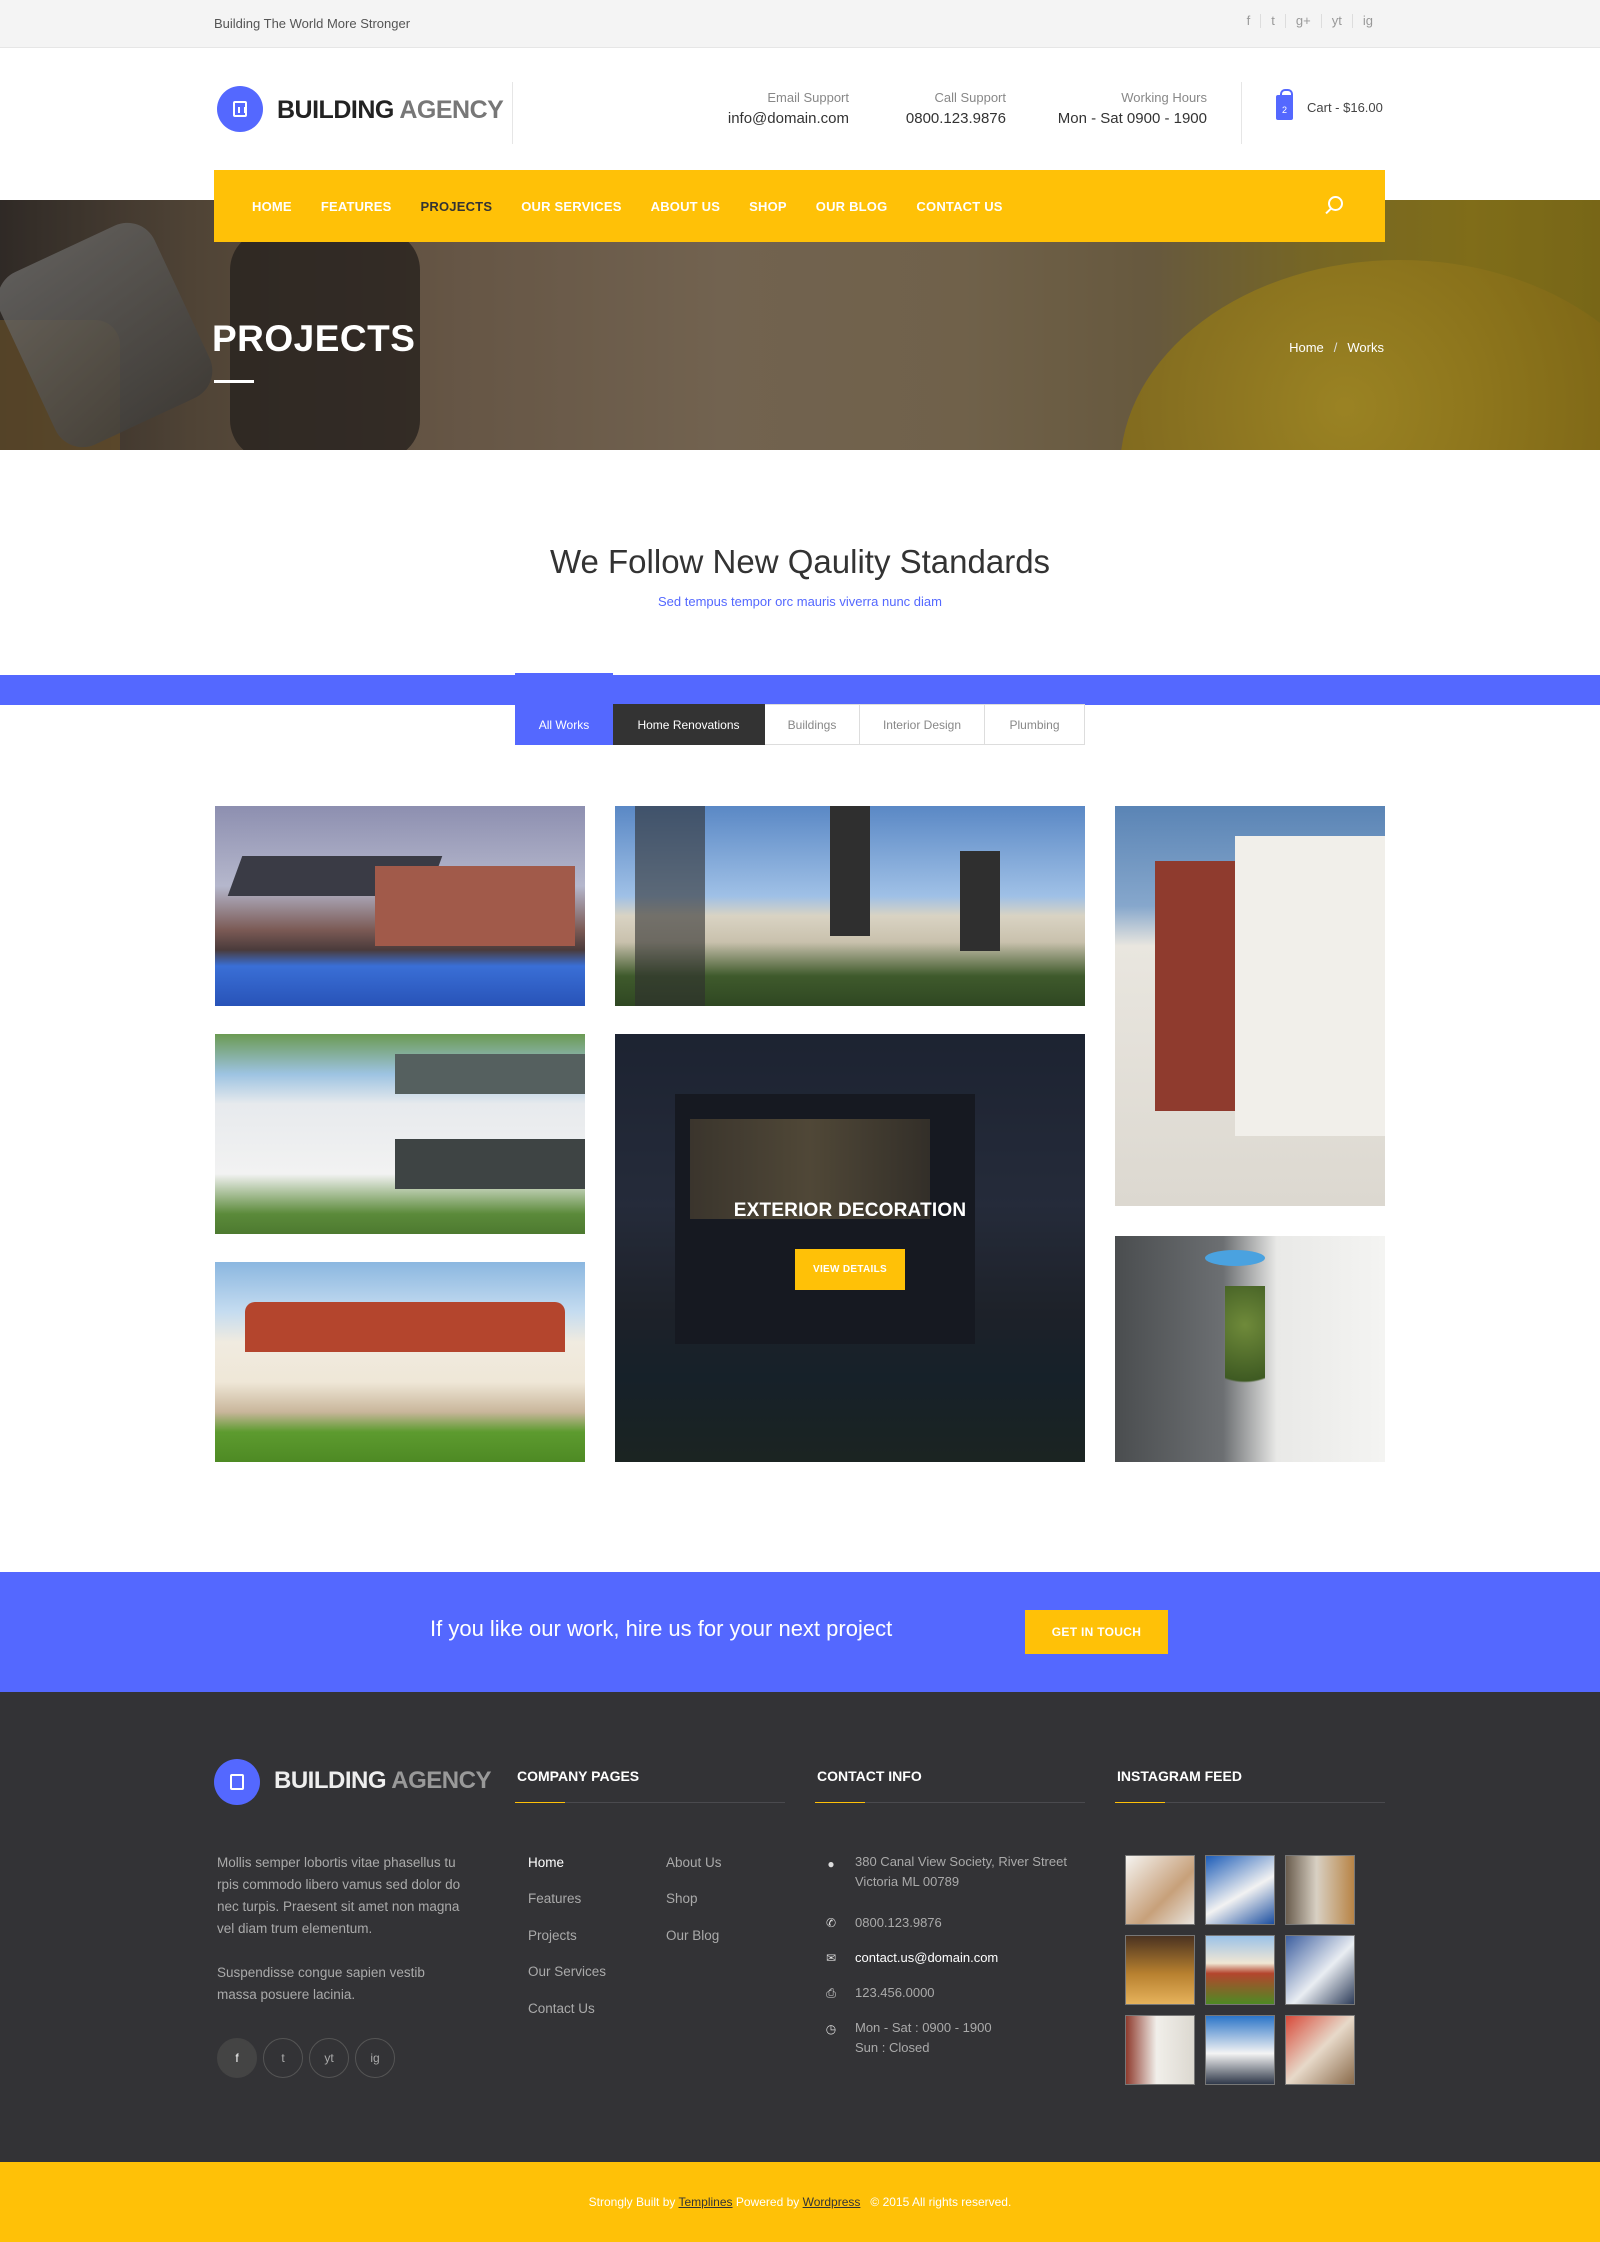 The image size is (1600, 2242). Describe the element at coordinates (692, 1935) in the screenshot. I see `footer-link-our-blog: Our Blog` at that location.